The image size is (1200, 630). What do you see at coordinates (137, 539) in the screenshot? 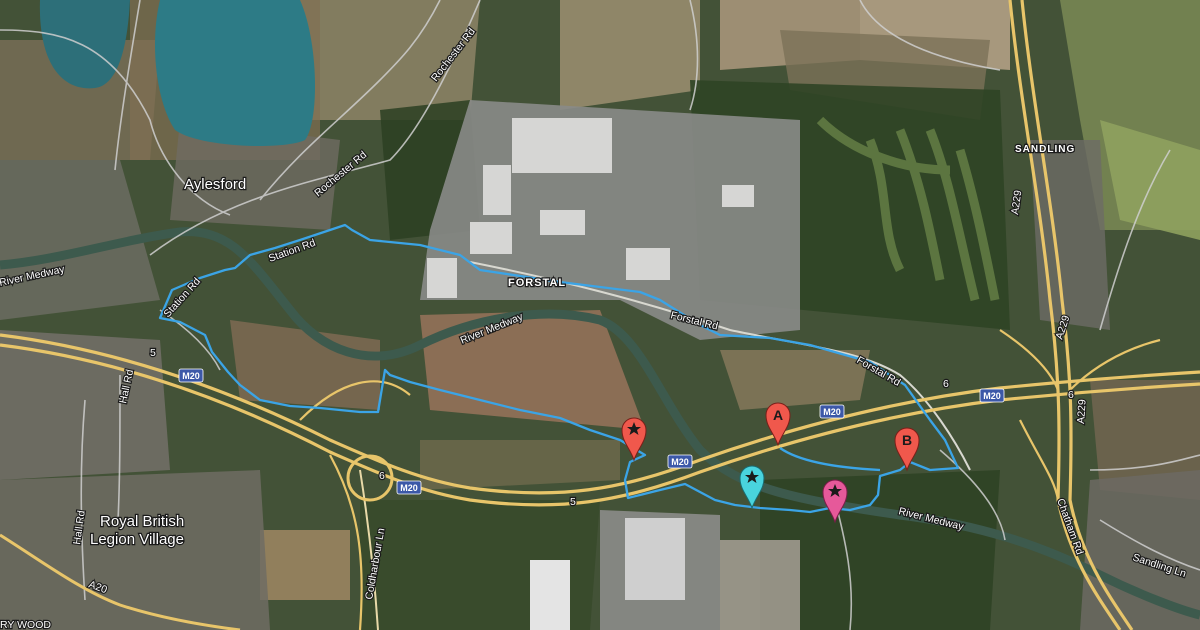
I see `place-label-legion-village: Legion Village` at bounding box center [137, 539].